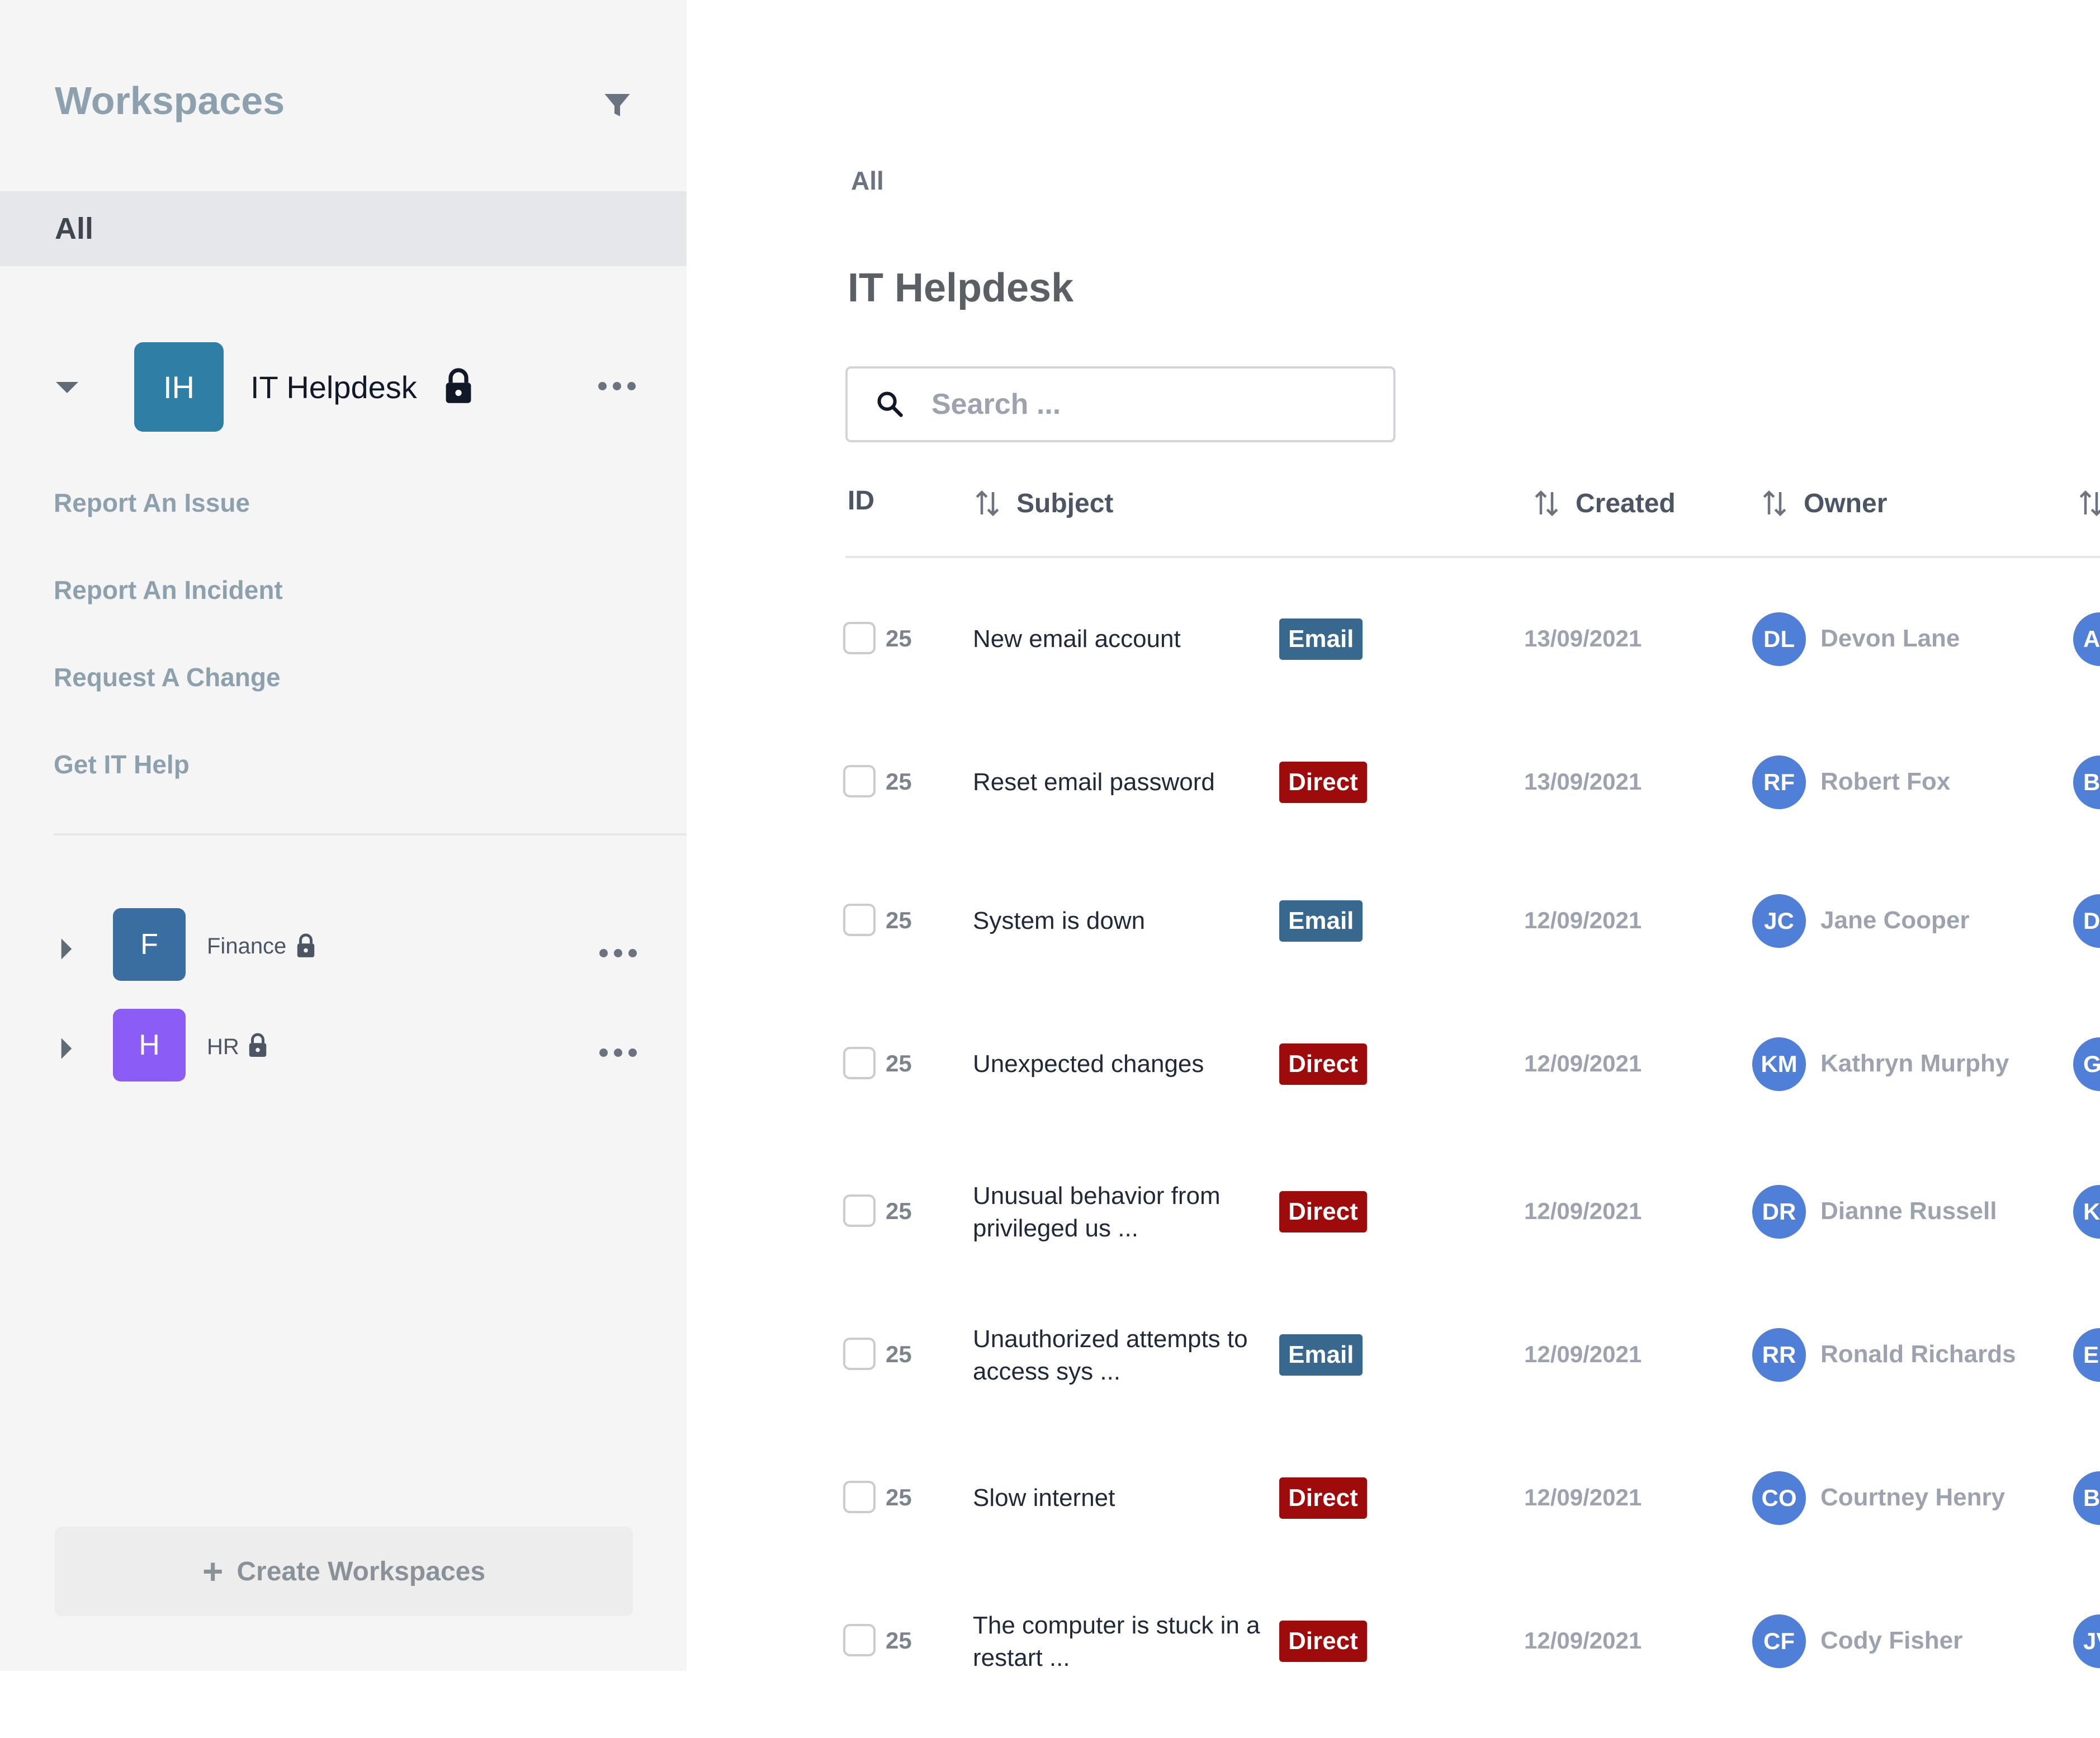  Describe the element at coordinates (2086, 1355) in the screenshot. I see `avatar: E` at that location.